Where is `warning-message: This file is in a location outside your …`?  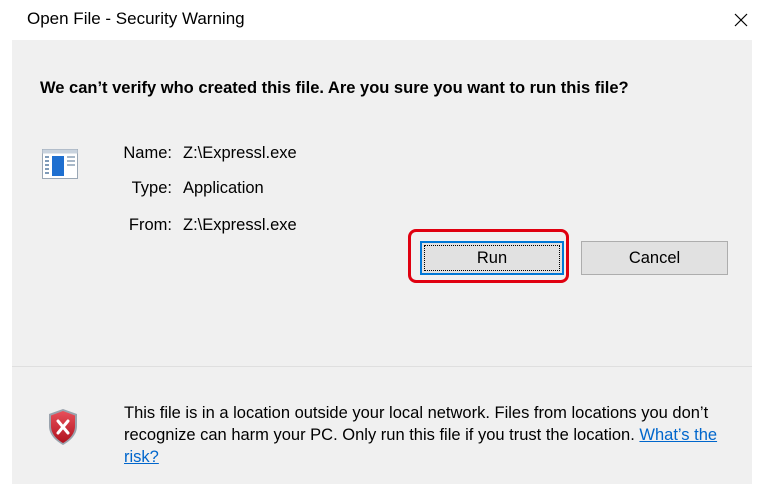
warning-message: This file is in a location outside your … is located at coordinates (434, 435).